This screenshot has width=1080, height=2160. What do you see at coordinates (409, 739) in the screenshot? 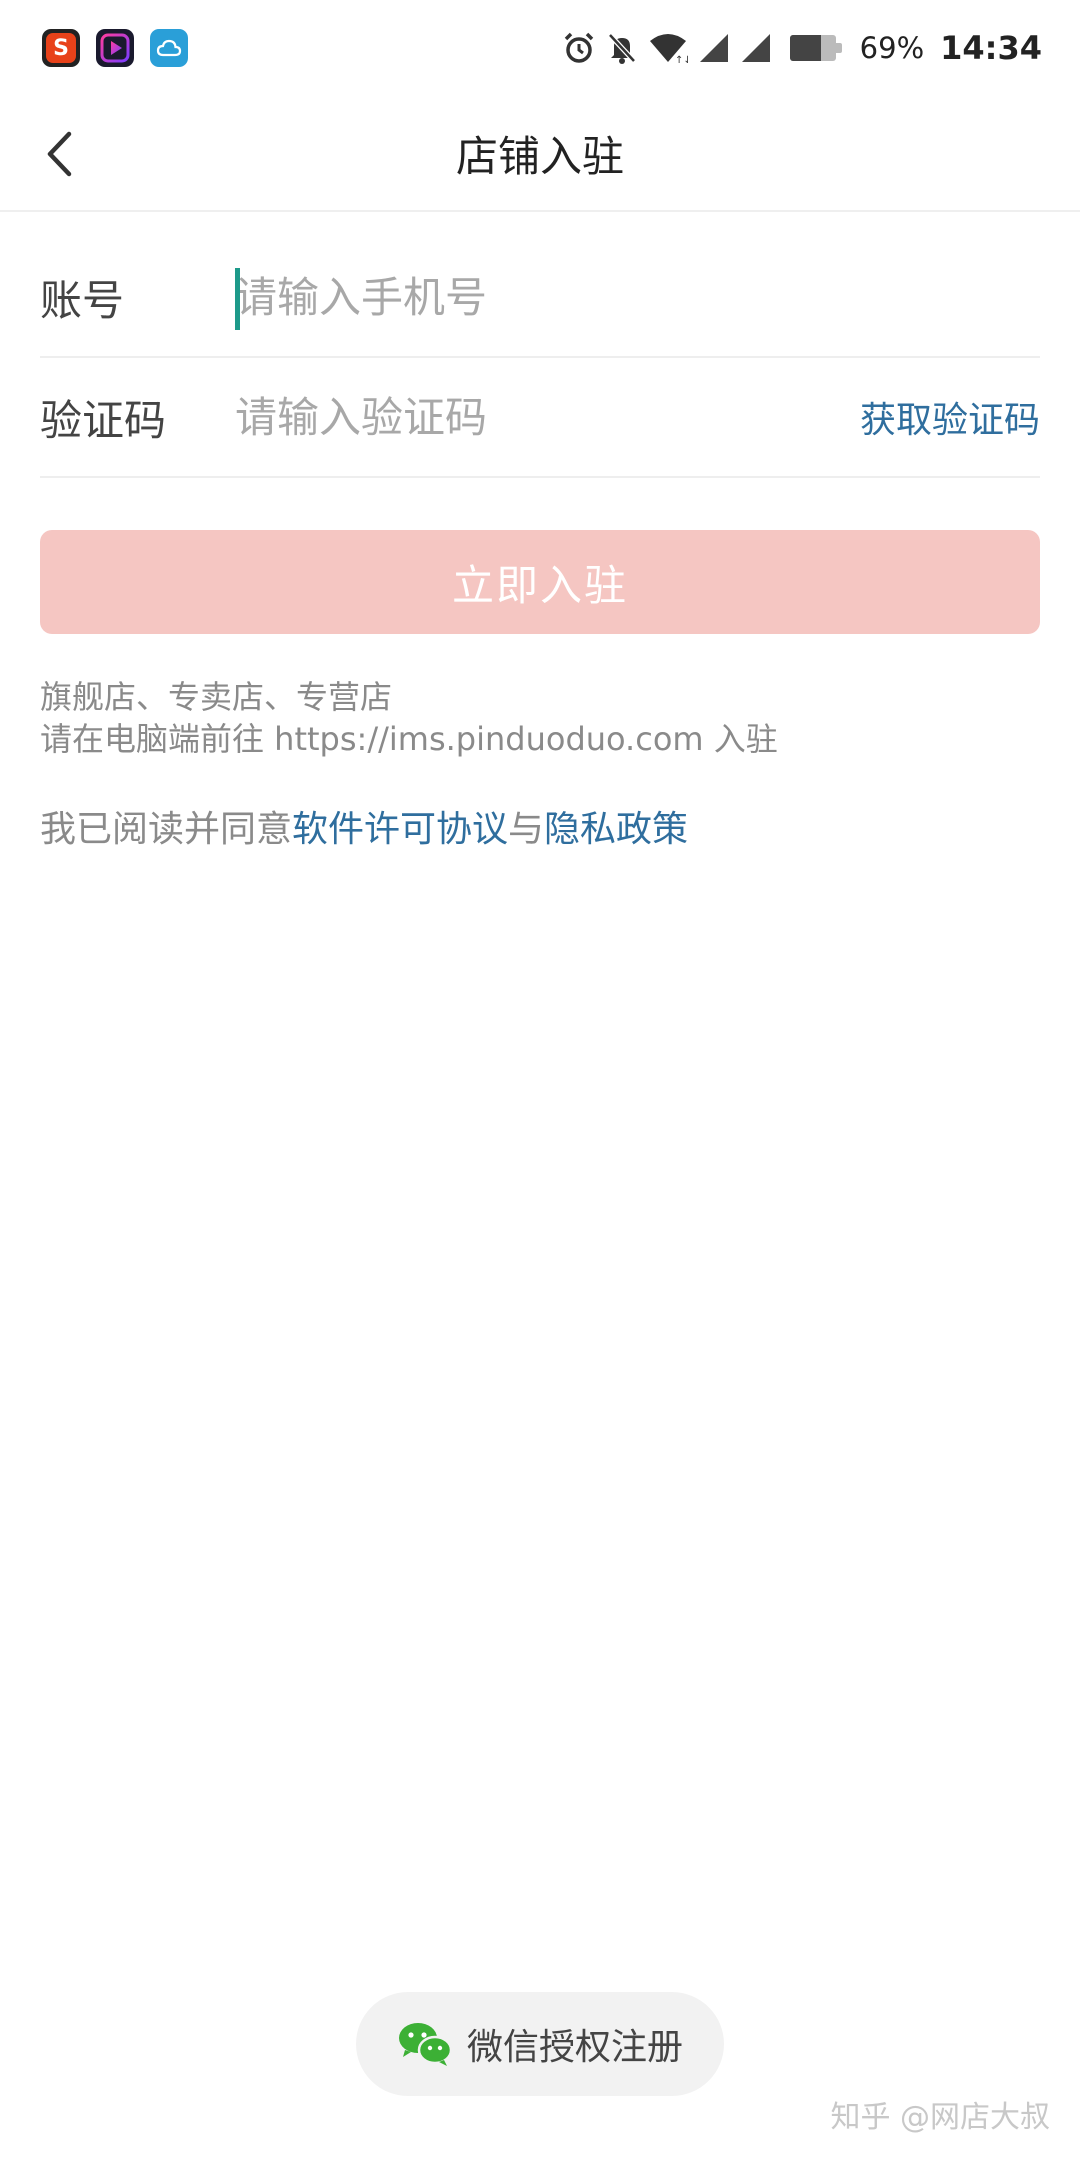
I see `desktop-url-text: 请在电脑端前往 https://ims.pinduoduo.com 入驻` at bounding box center [409, 739].